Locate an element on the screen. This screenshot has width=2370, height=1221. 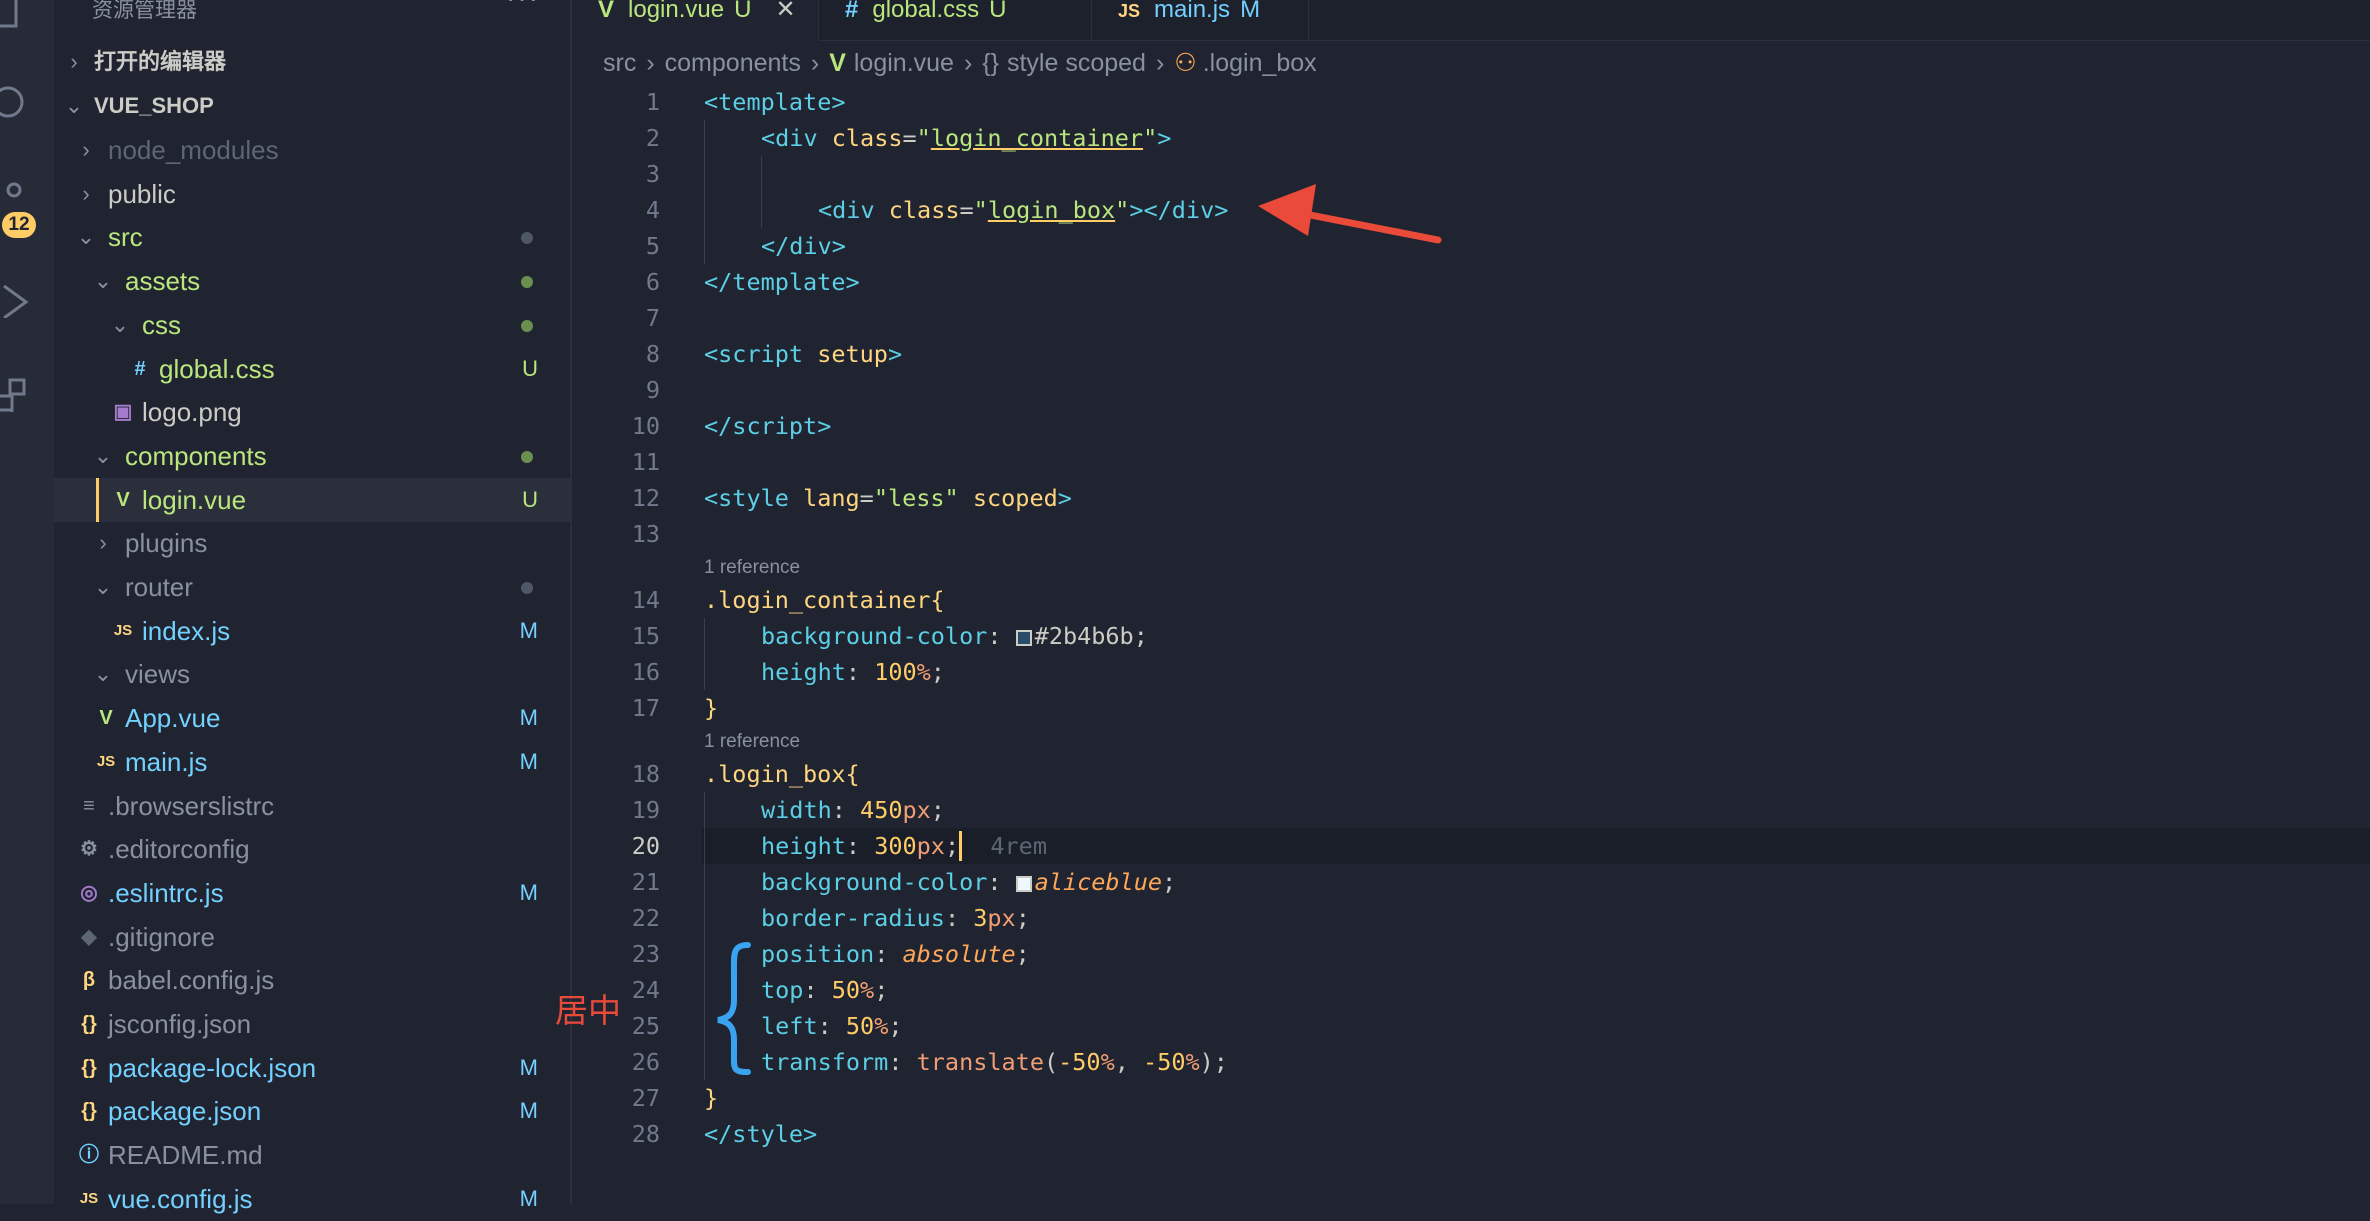
red-arrow-icon is located at coordinates (1369, 226).